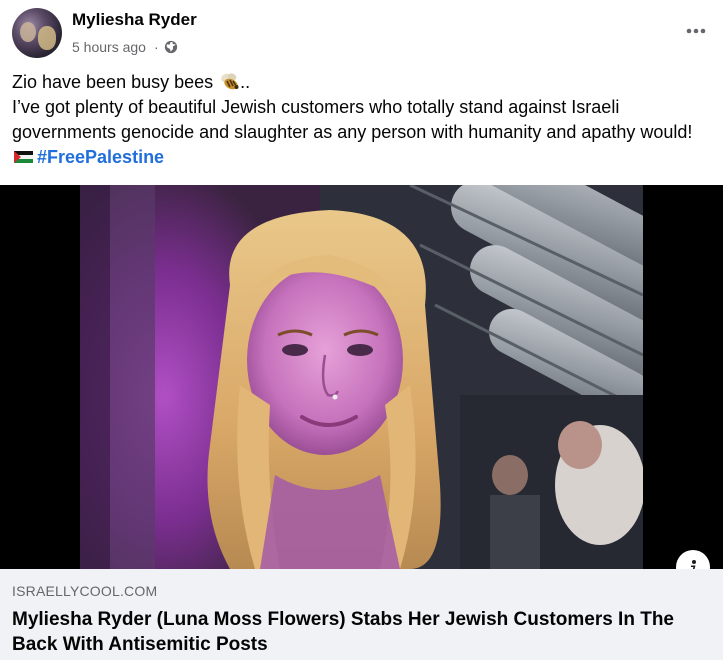  I want to click on preview-domain: ISRAELLYCOOL.COM, so click(85, 591).